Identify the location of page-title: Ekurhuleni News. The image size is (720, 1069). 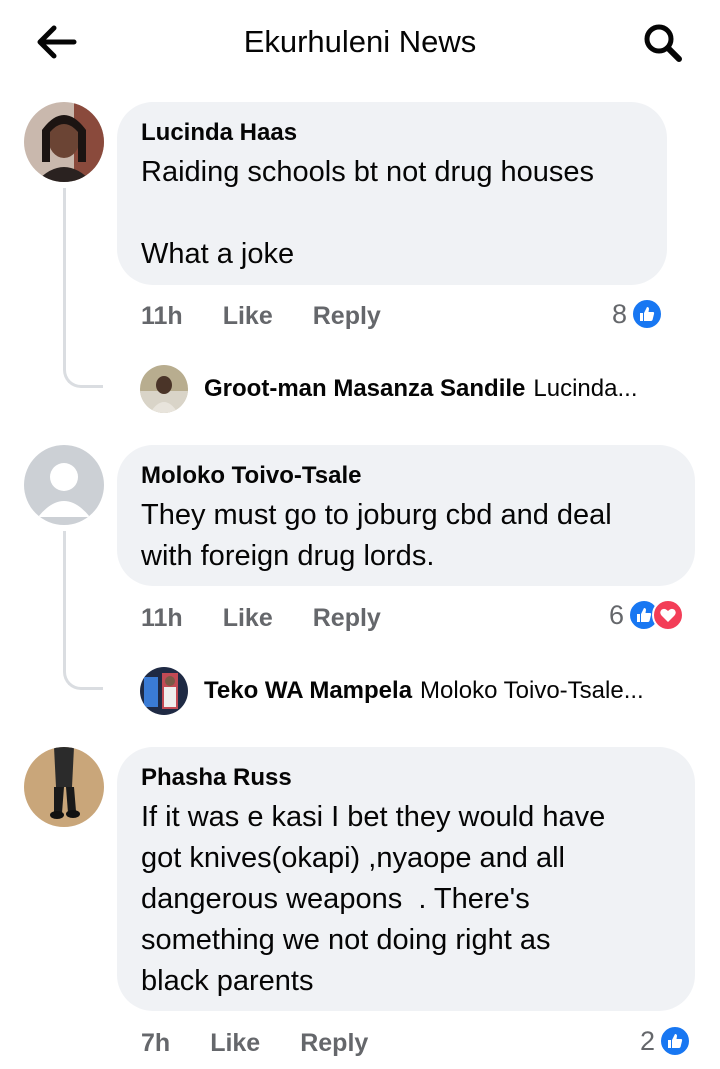
(360, 41).